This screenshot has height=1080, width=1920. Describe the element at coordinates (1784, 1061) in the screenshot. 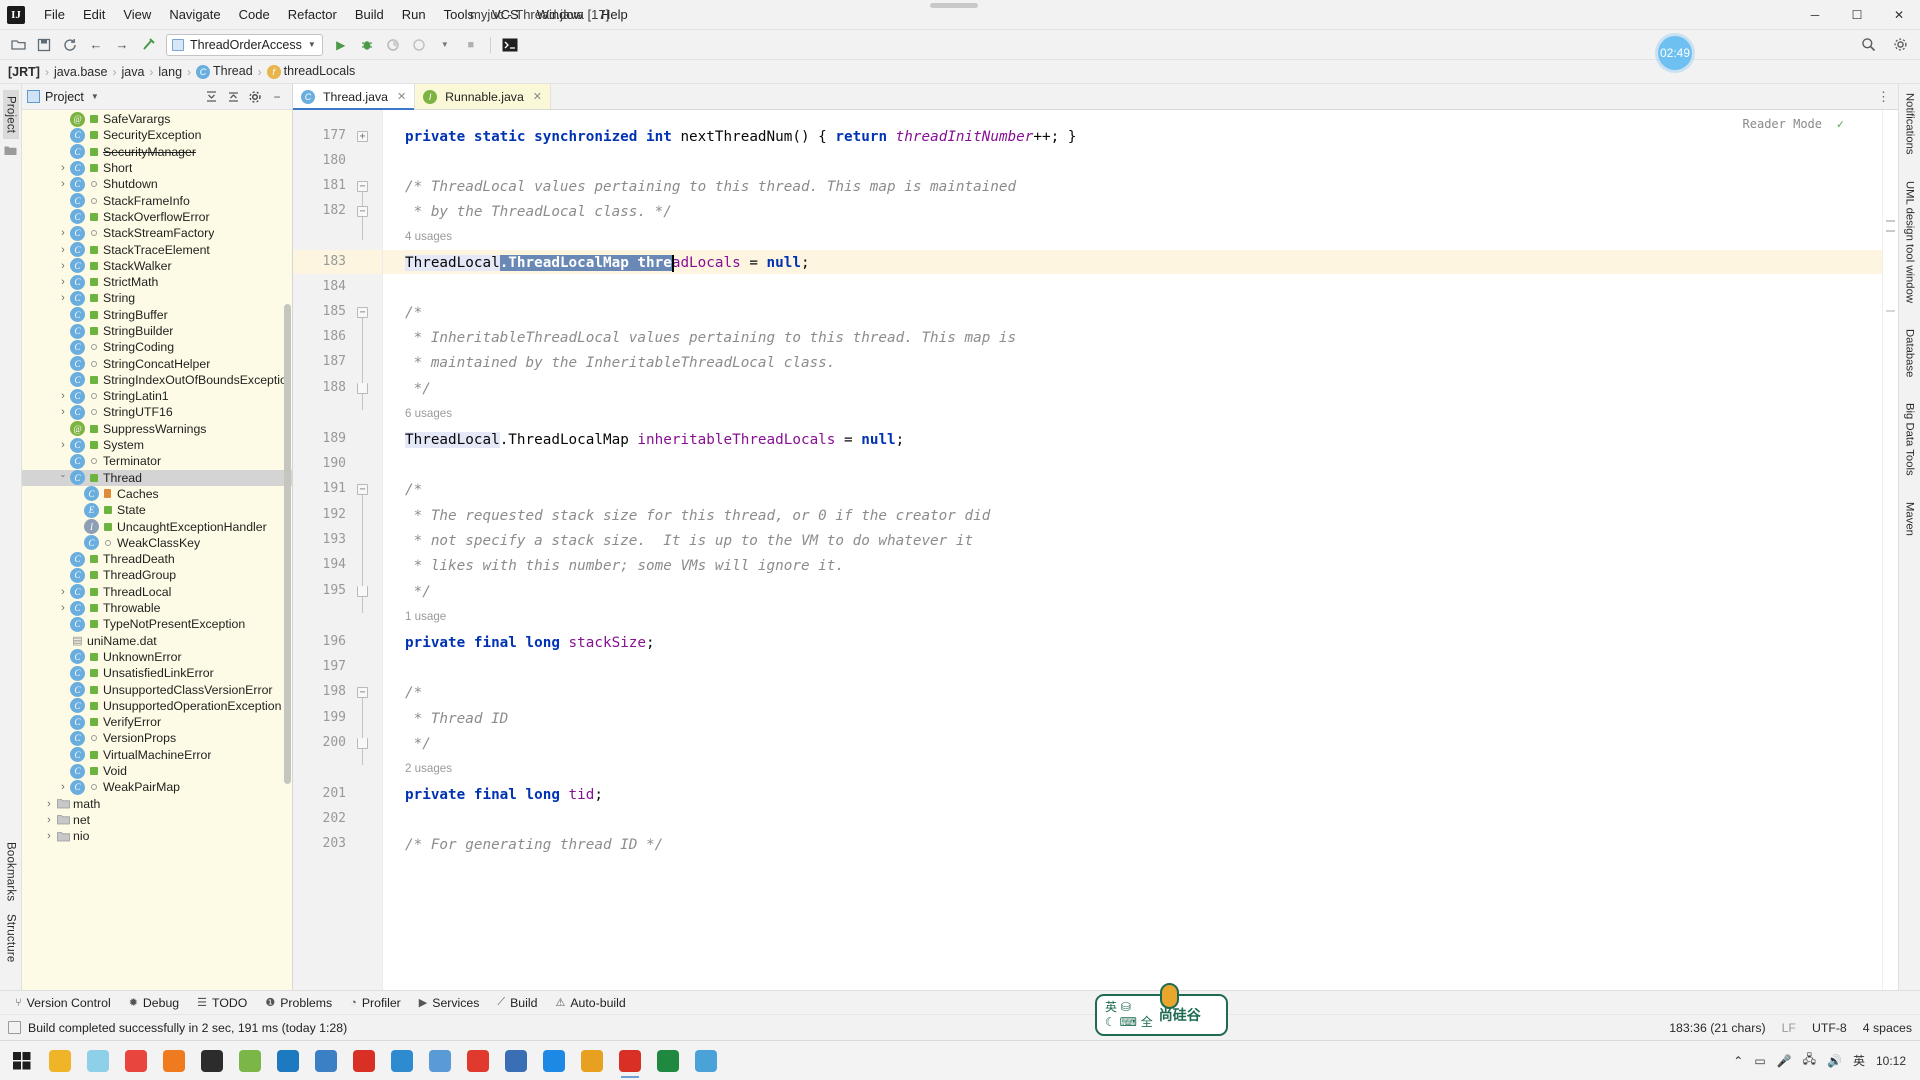

I see `mic-icon: 🎤` at that location.